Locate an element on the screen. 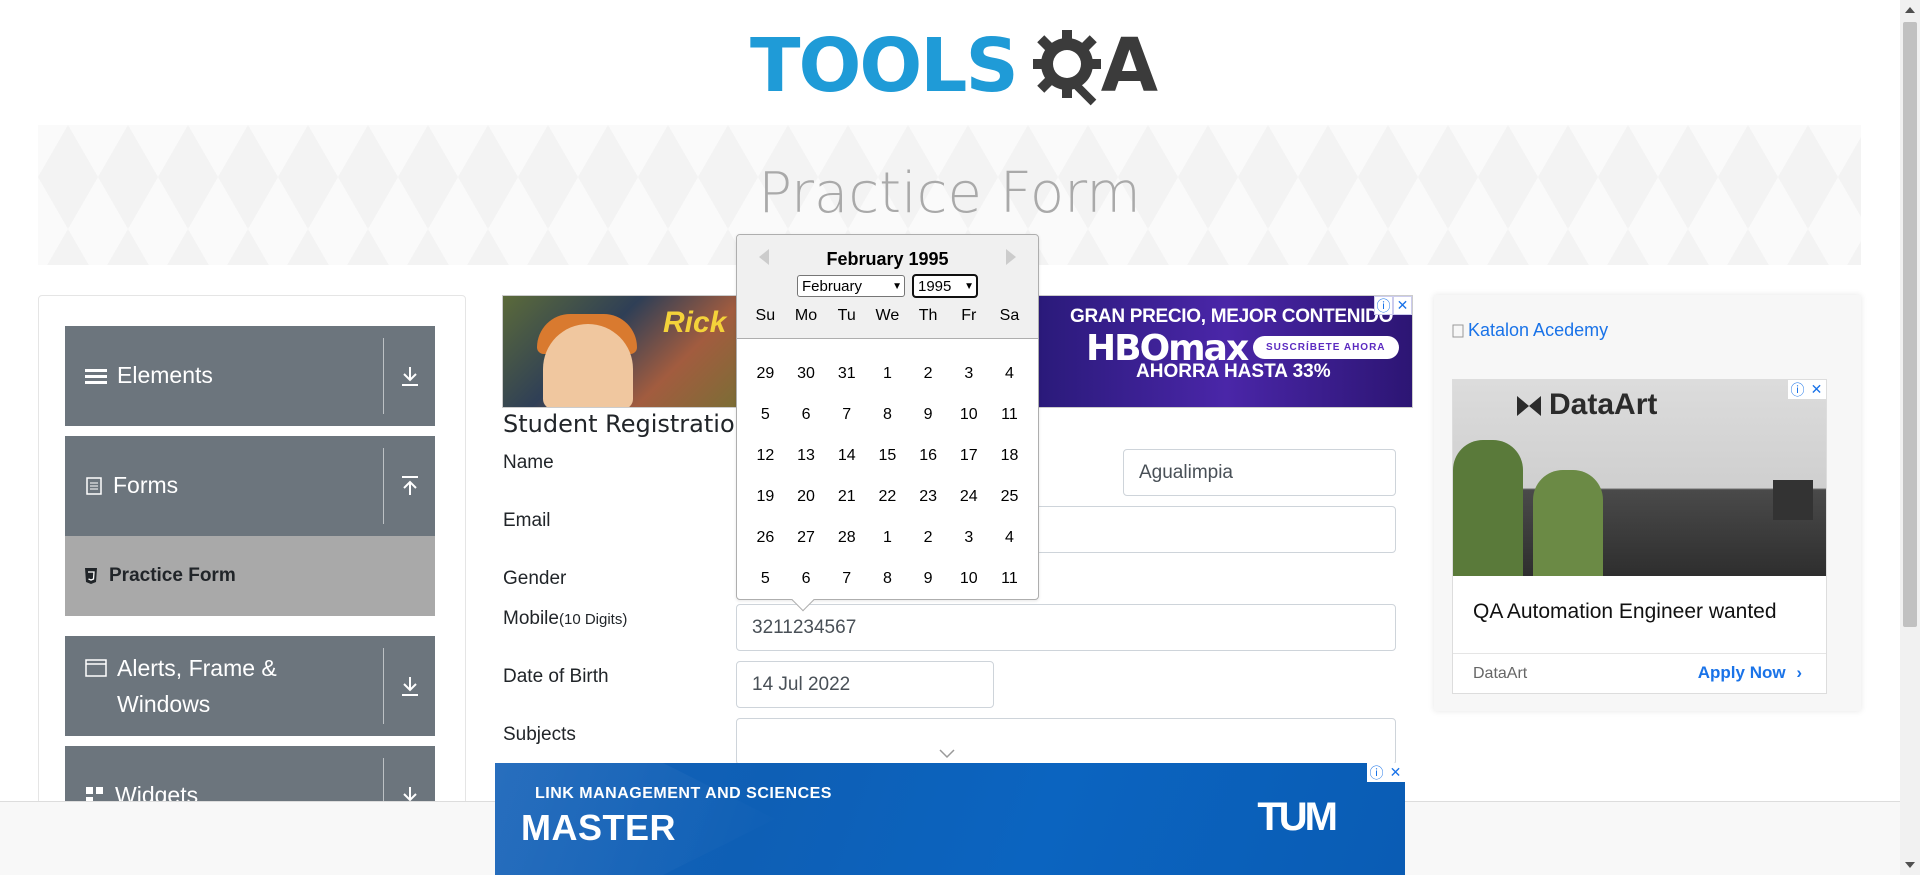 This screenshot has width=1920, height=875. datepicker-day: 16 is located at coordinates (928, 456).